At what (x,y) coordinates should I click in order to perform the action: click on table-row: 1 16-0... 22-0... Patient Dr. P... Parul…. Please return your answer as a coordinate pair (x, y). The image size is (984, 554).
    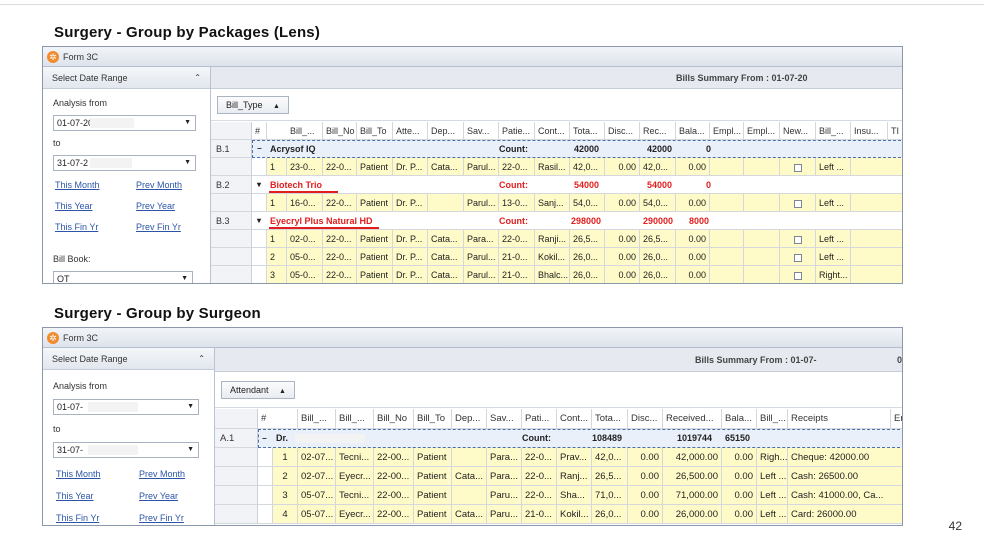
    Looking at the image, I should click on (556, 203).